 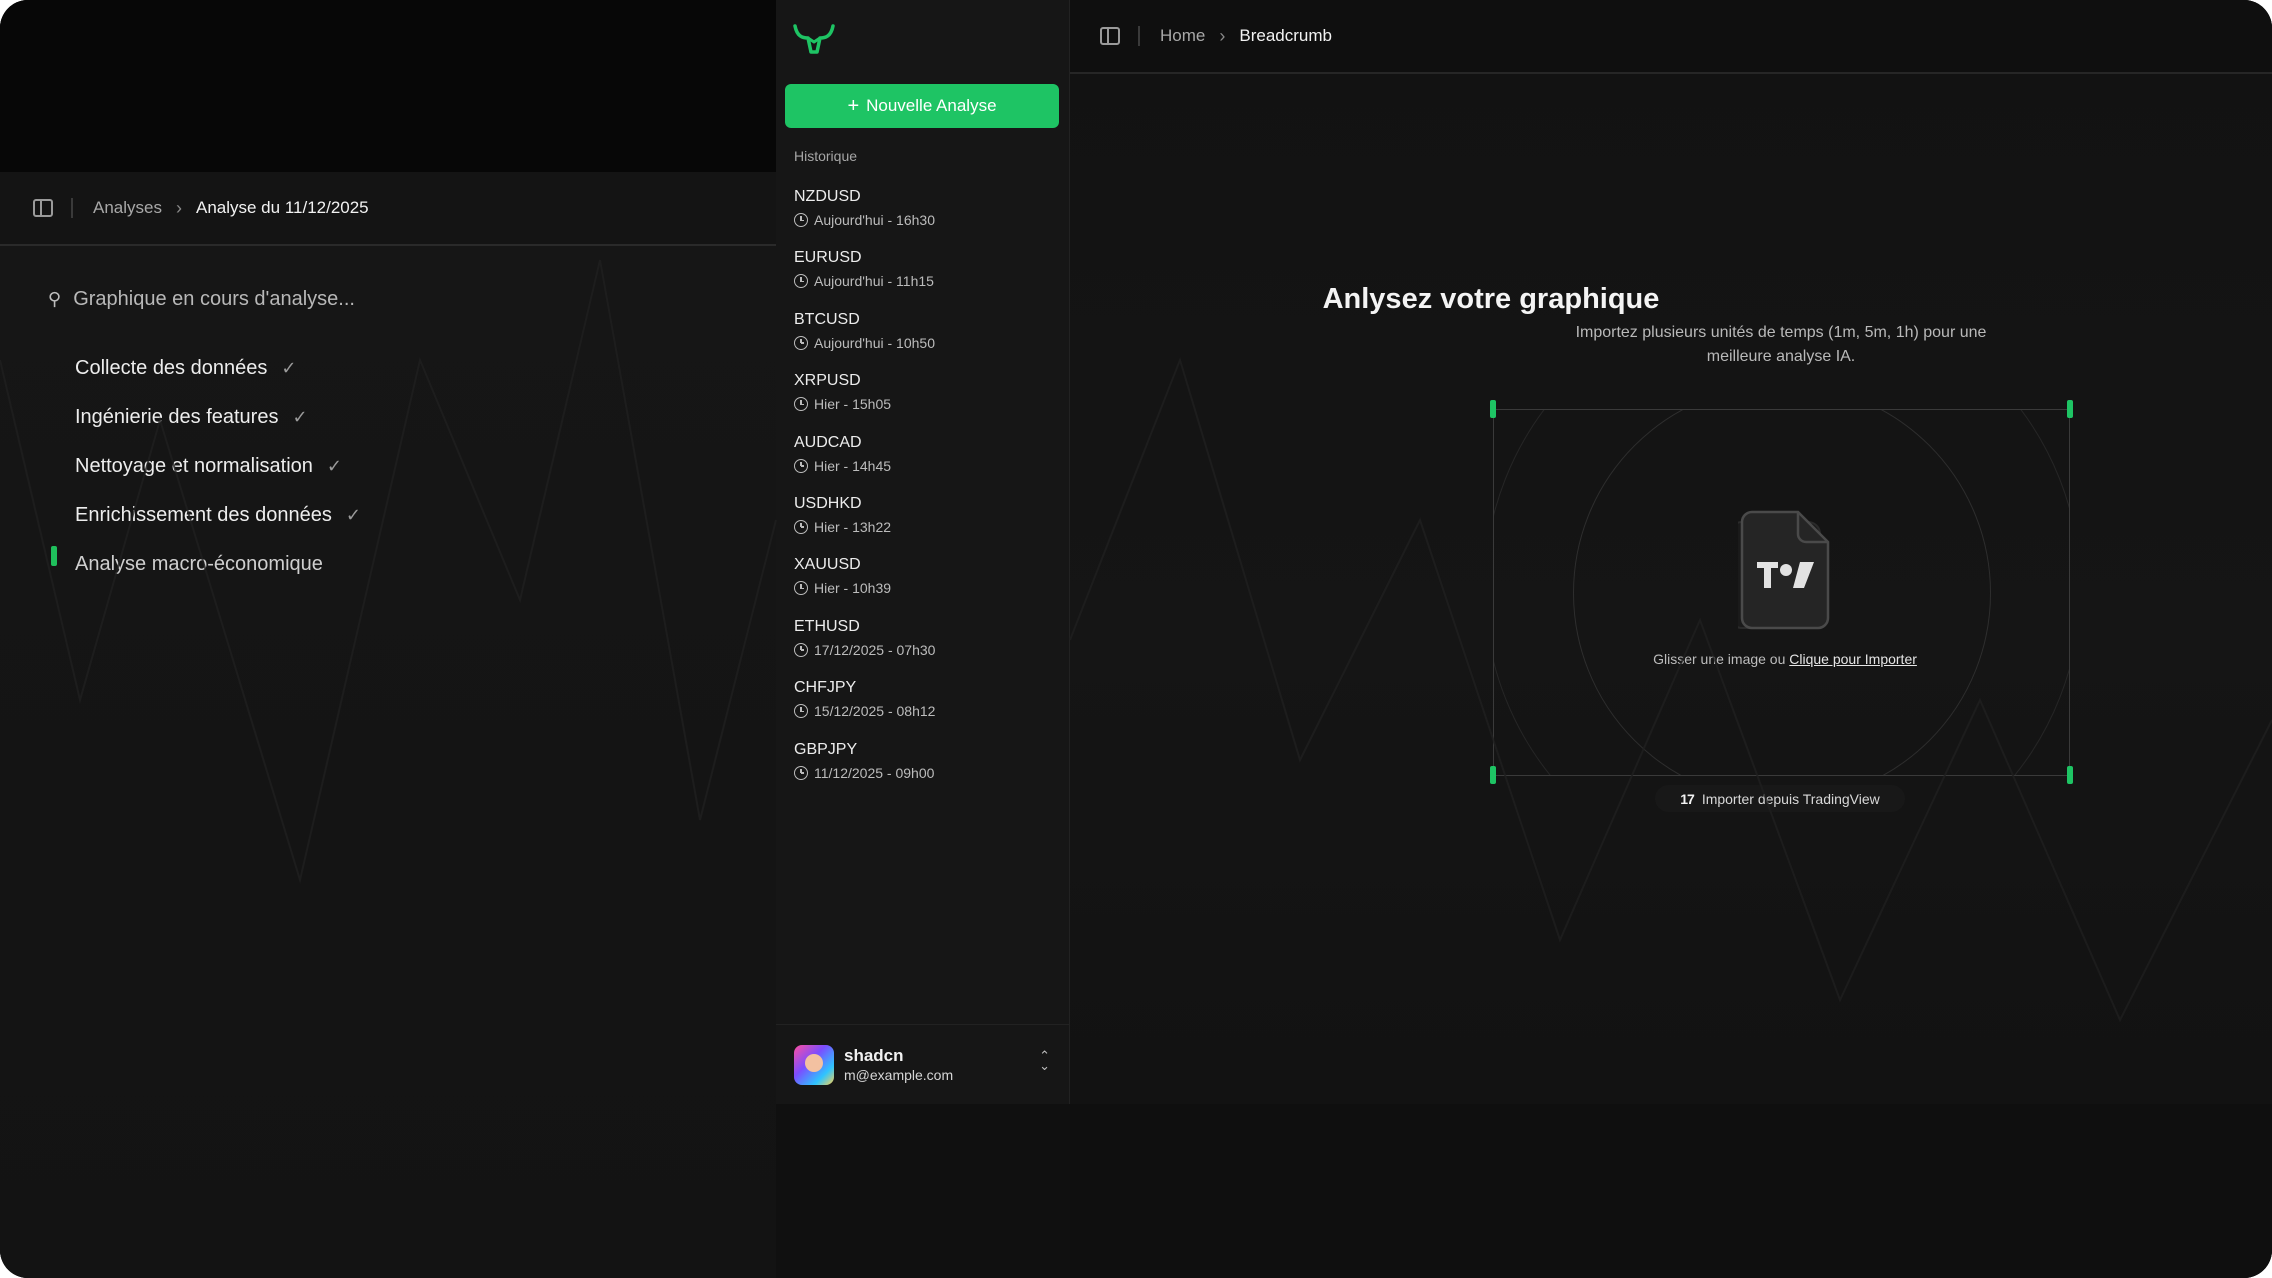 I want to click on history-item: XAUUSD Hier - 10h39, so click(x=924, y=584).